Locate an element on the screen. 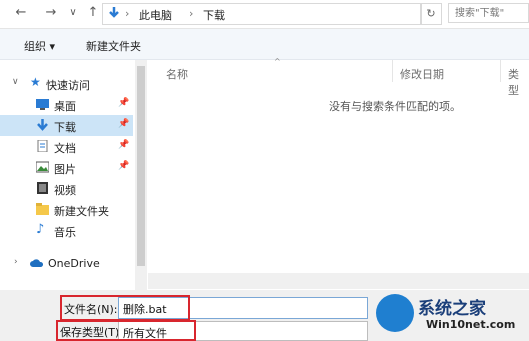 Image resolution: width=529 pixels, height=341 pixels. nav-item-desktop: 桌面 📌 is located at coordinates (66, 104).